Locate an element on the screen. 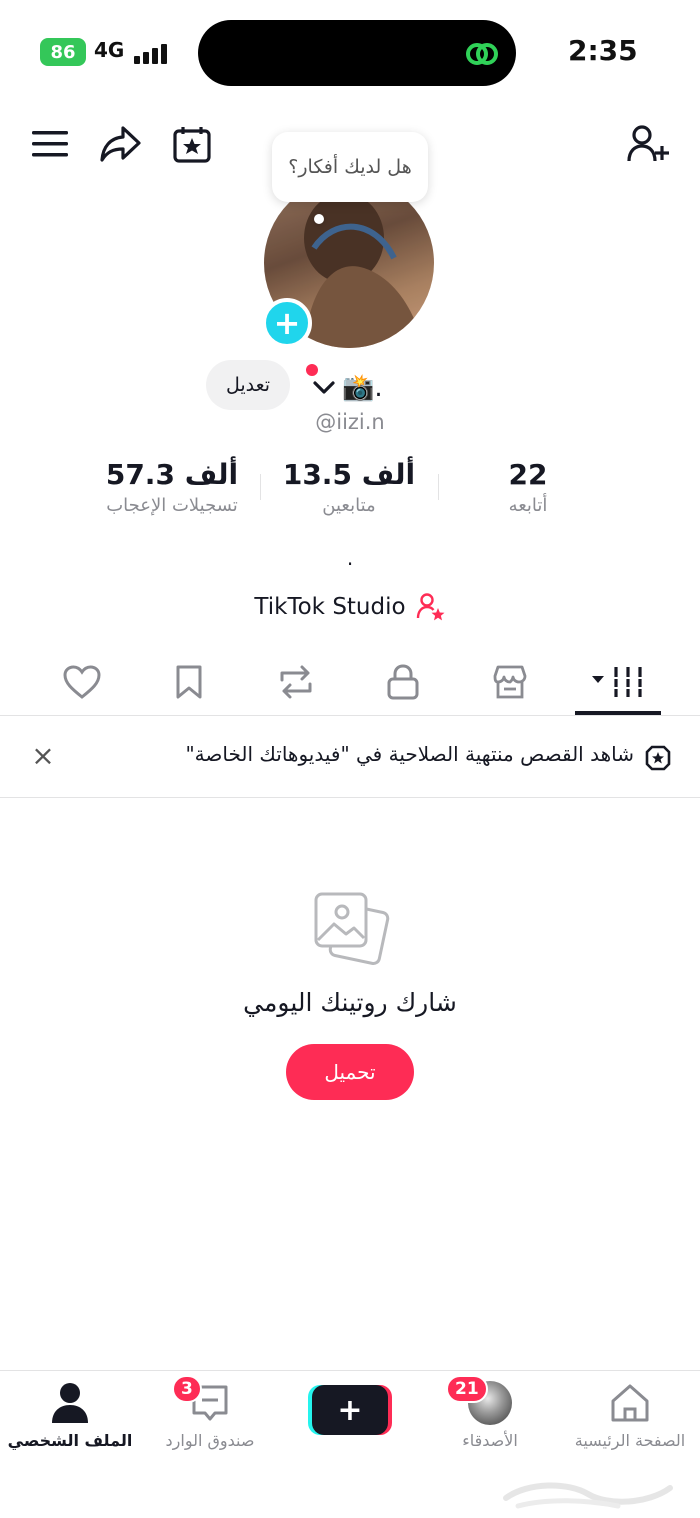  home-icon is located at coordinates (630, 1403).